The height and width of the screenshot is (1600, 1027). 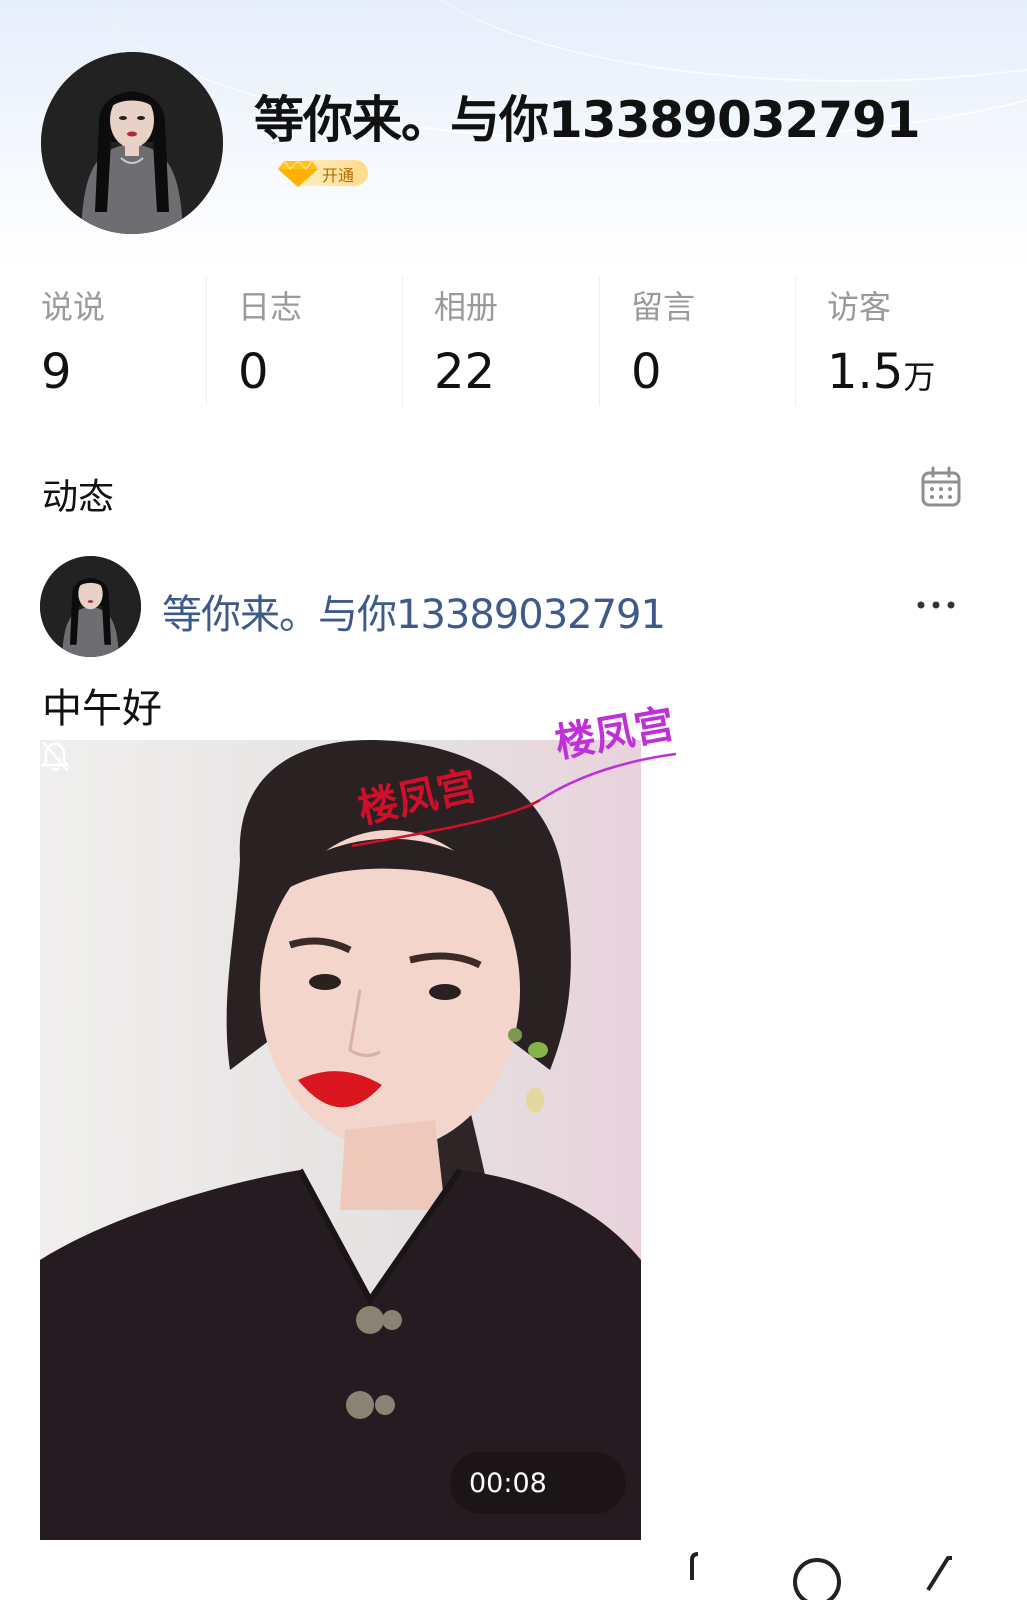 What do you see at coordinates (925, 341) in the screenshot?
I see `stat-visitors: 访客 1.5万` at bounding box center [925, 341].